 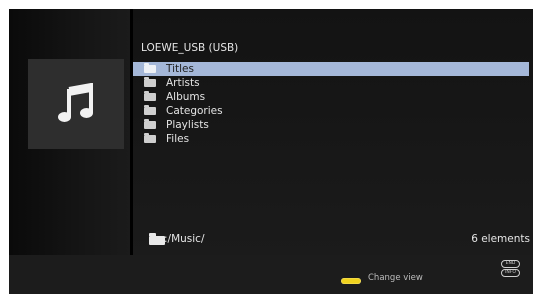 What do you see at coordinates (194, 111) in the screenshot?
I see `list-item-label: Categories` at bounding box center [194, 111].